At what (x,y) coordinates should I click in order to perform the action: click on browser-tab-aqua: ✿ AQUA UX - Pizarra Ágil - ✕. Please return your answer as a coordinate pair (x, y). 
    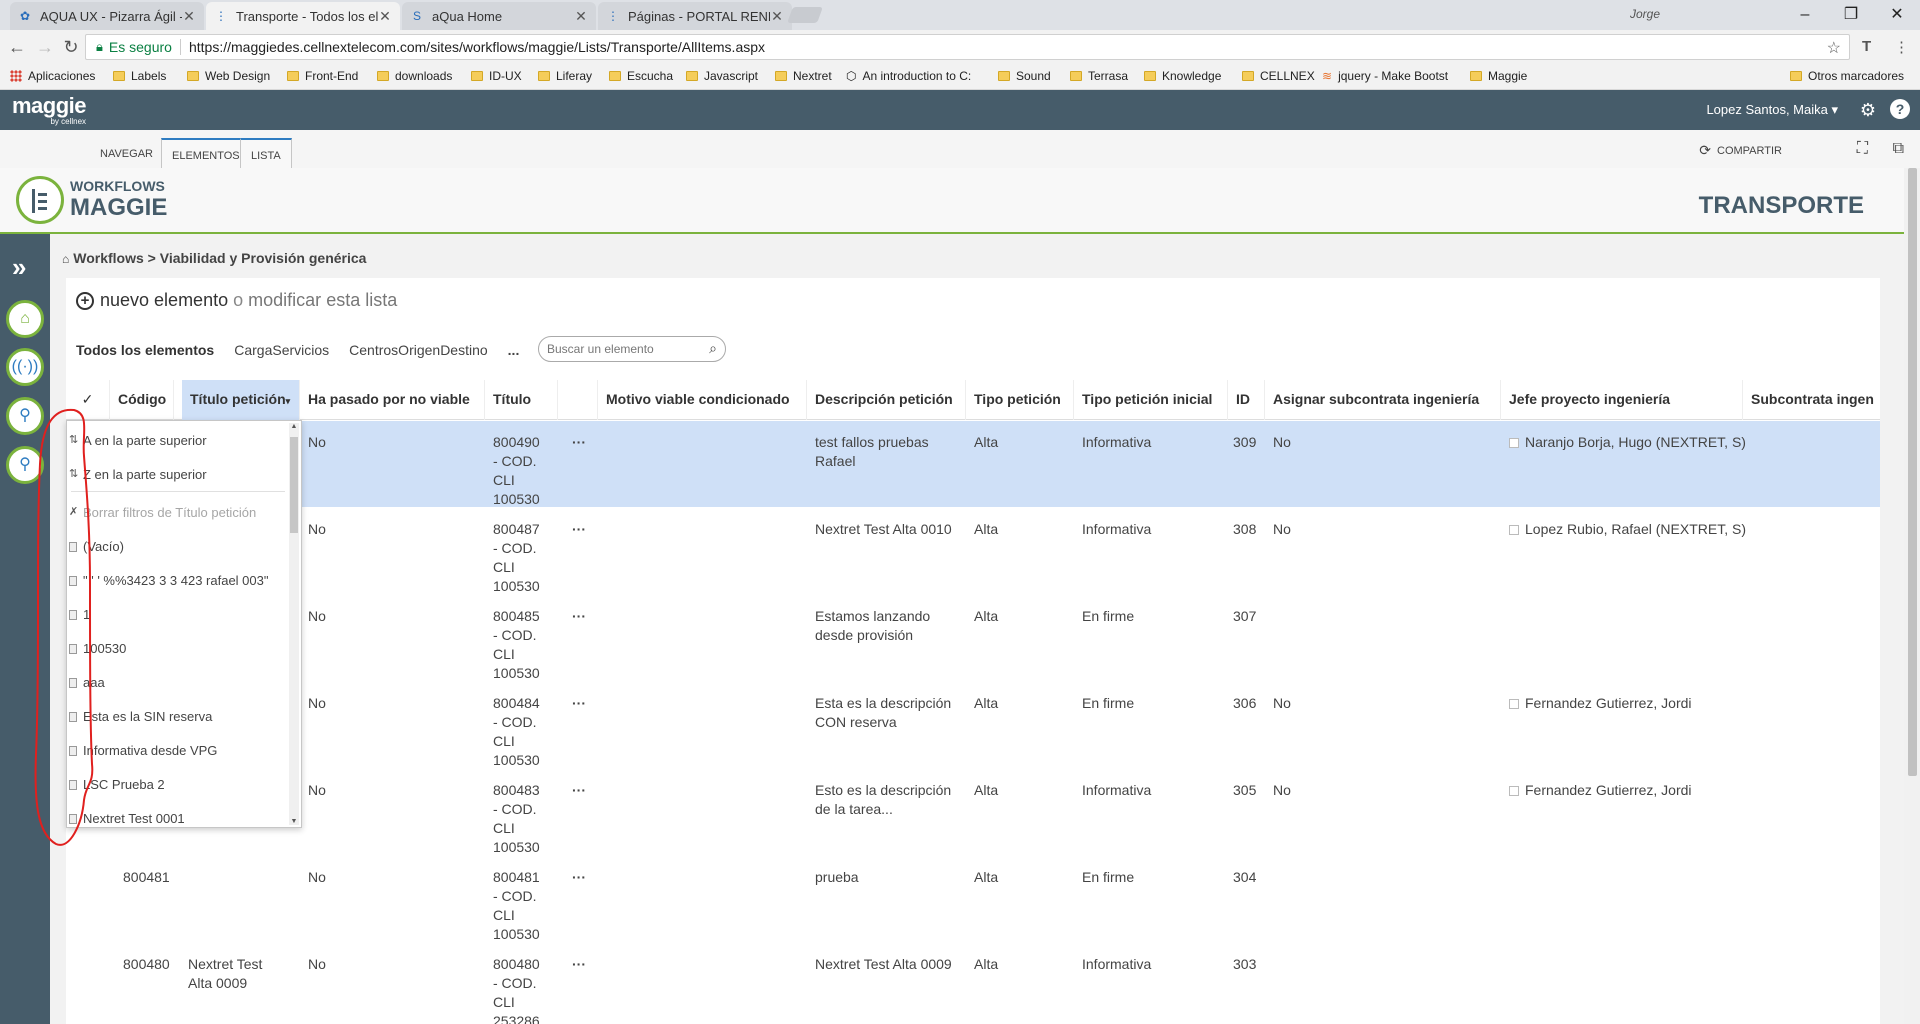
    Looking at the image, I should click on (107, 16).